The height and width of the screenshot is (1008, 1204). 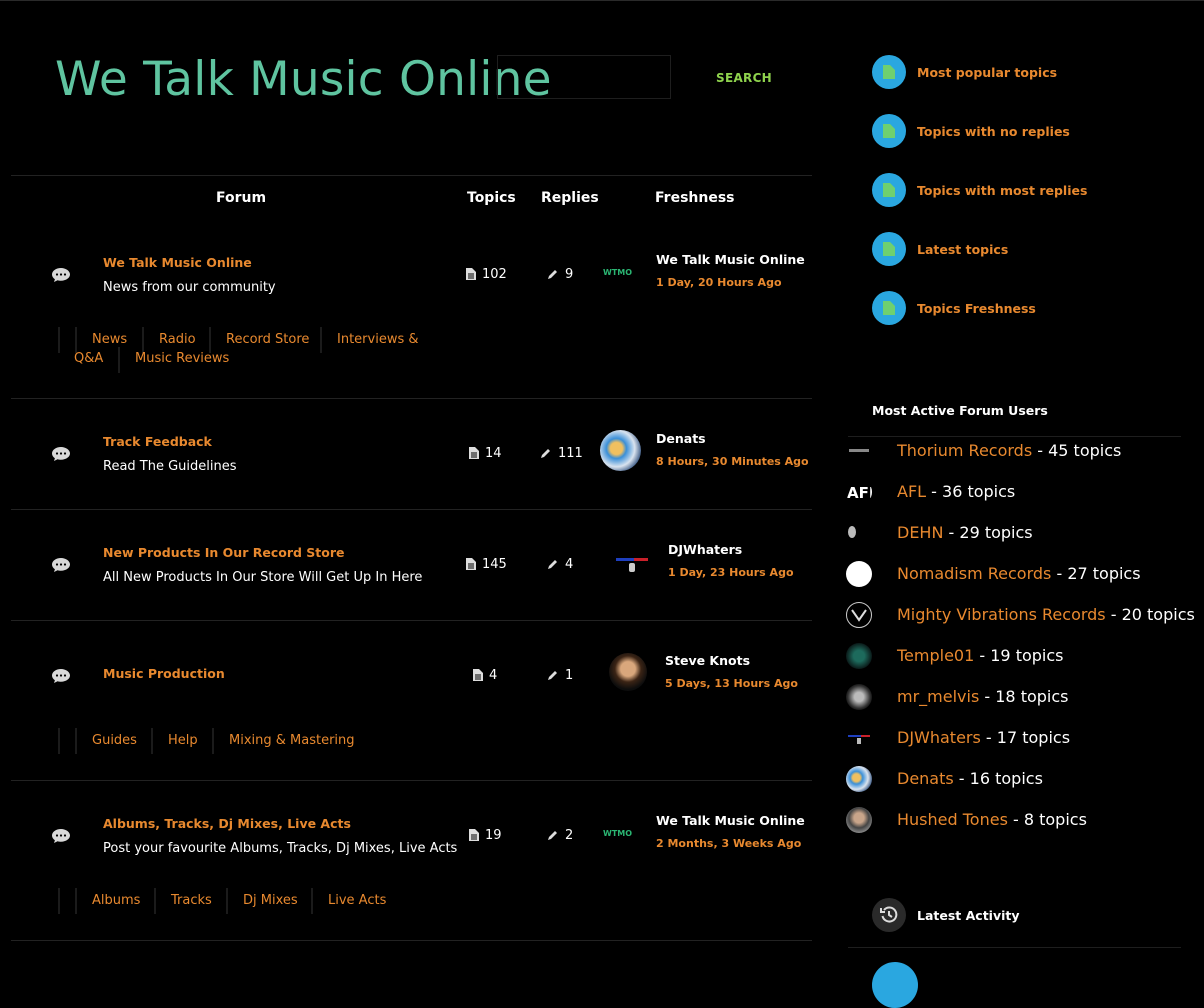 I want to click on user-name-link: mr_melvis, so click(x=938, y=696).